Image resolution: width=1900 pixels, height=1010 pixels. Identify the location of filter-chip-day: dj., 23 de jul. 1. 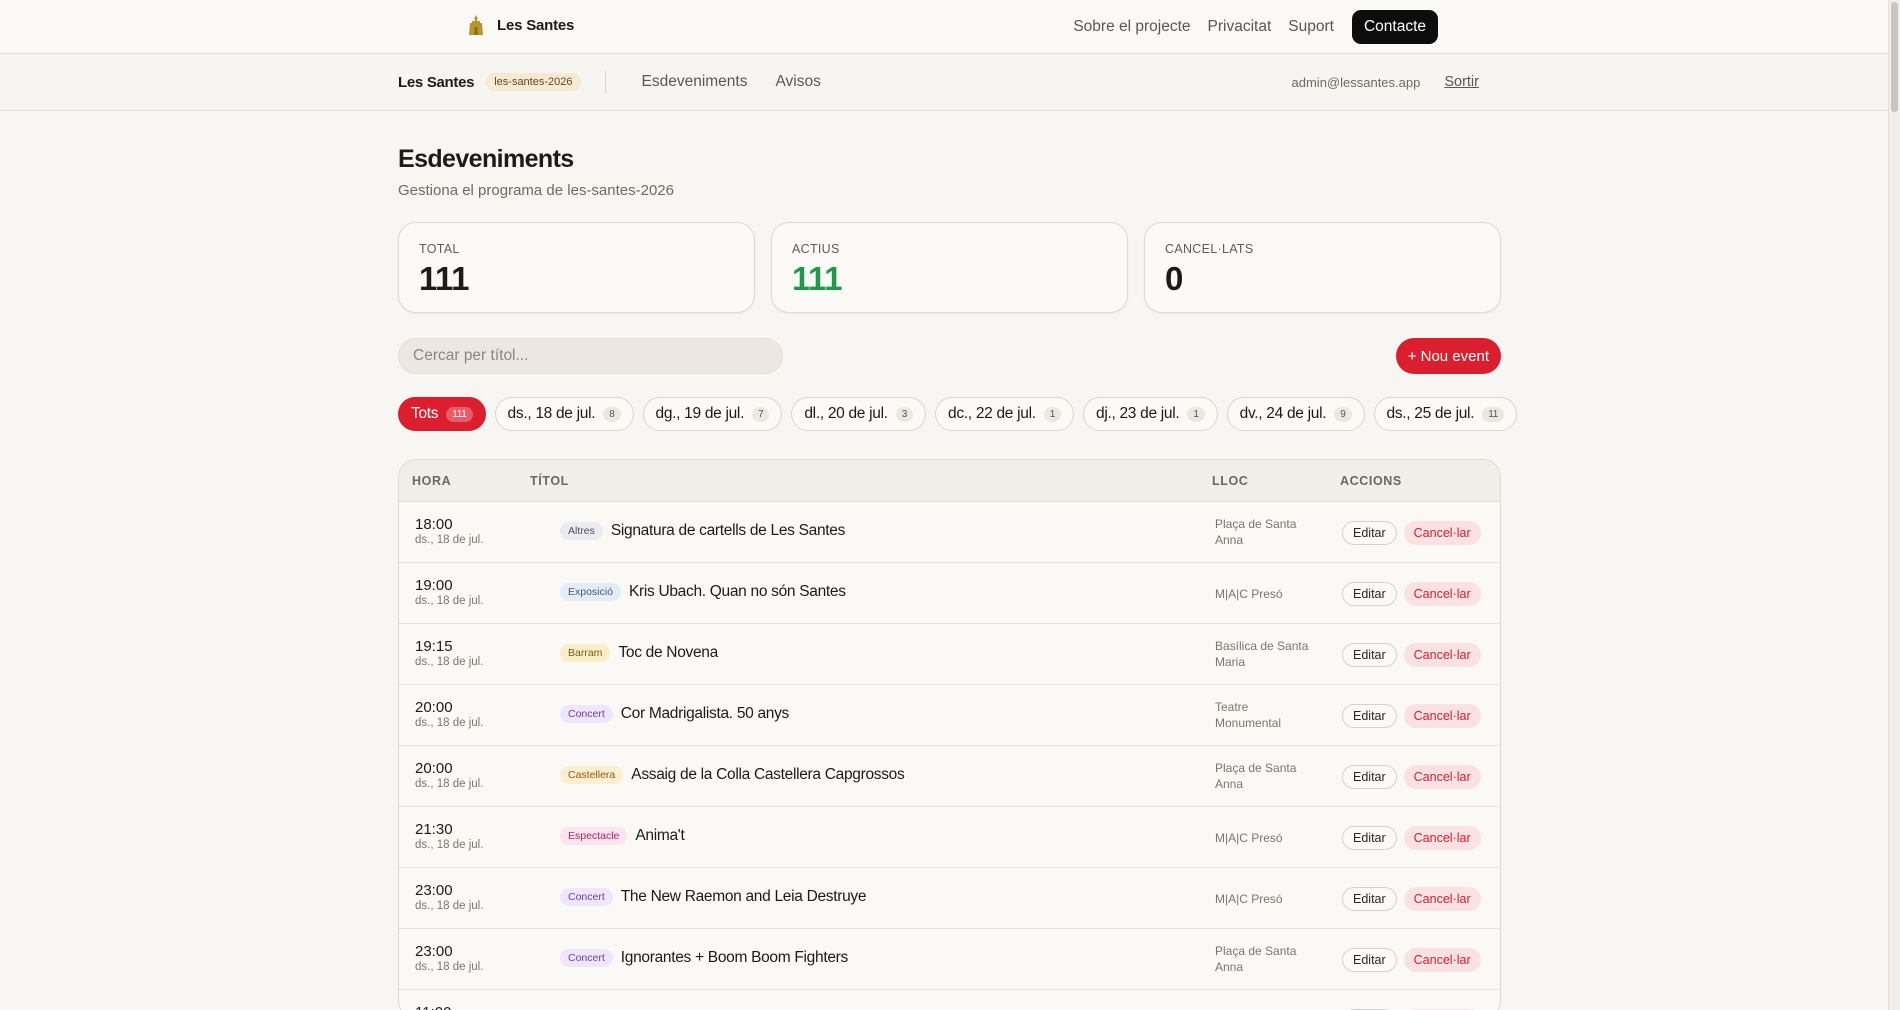
(1150, 414).